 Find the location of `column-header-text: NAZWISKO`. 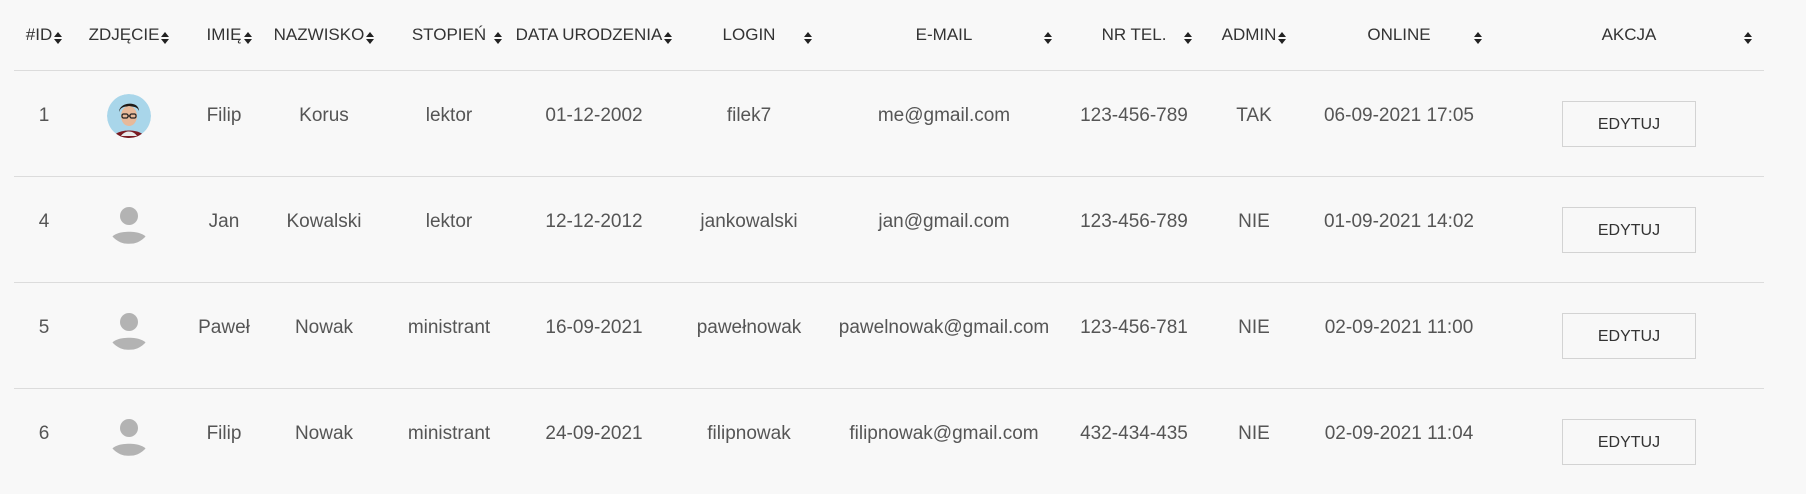

column-header-text: NAZWISKO is located at coordinates (319, 35).